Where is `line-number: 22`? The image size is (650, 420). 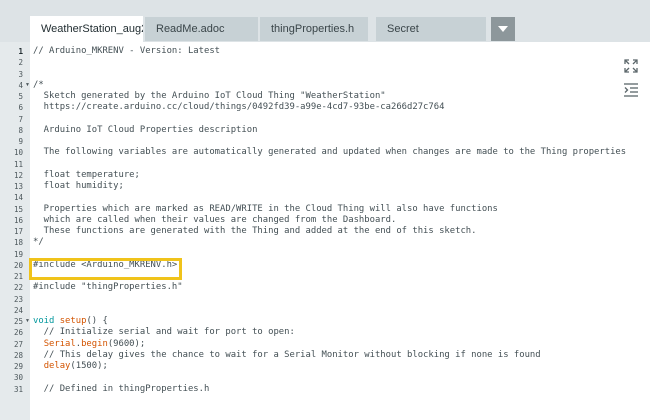
line-number: 22 is located at coordinates (18, 288).